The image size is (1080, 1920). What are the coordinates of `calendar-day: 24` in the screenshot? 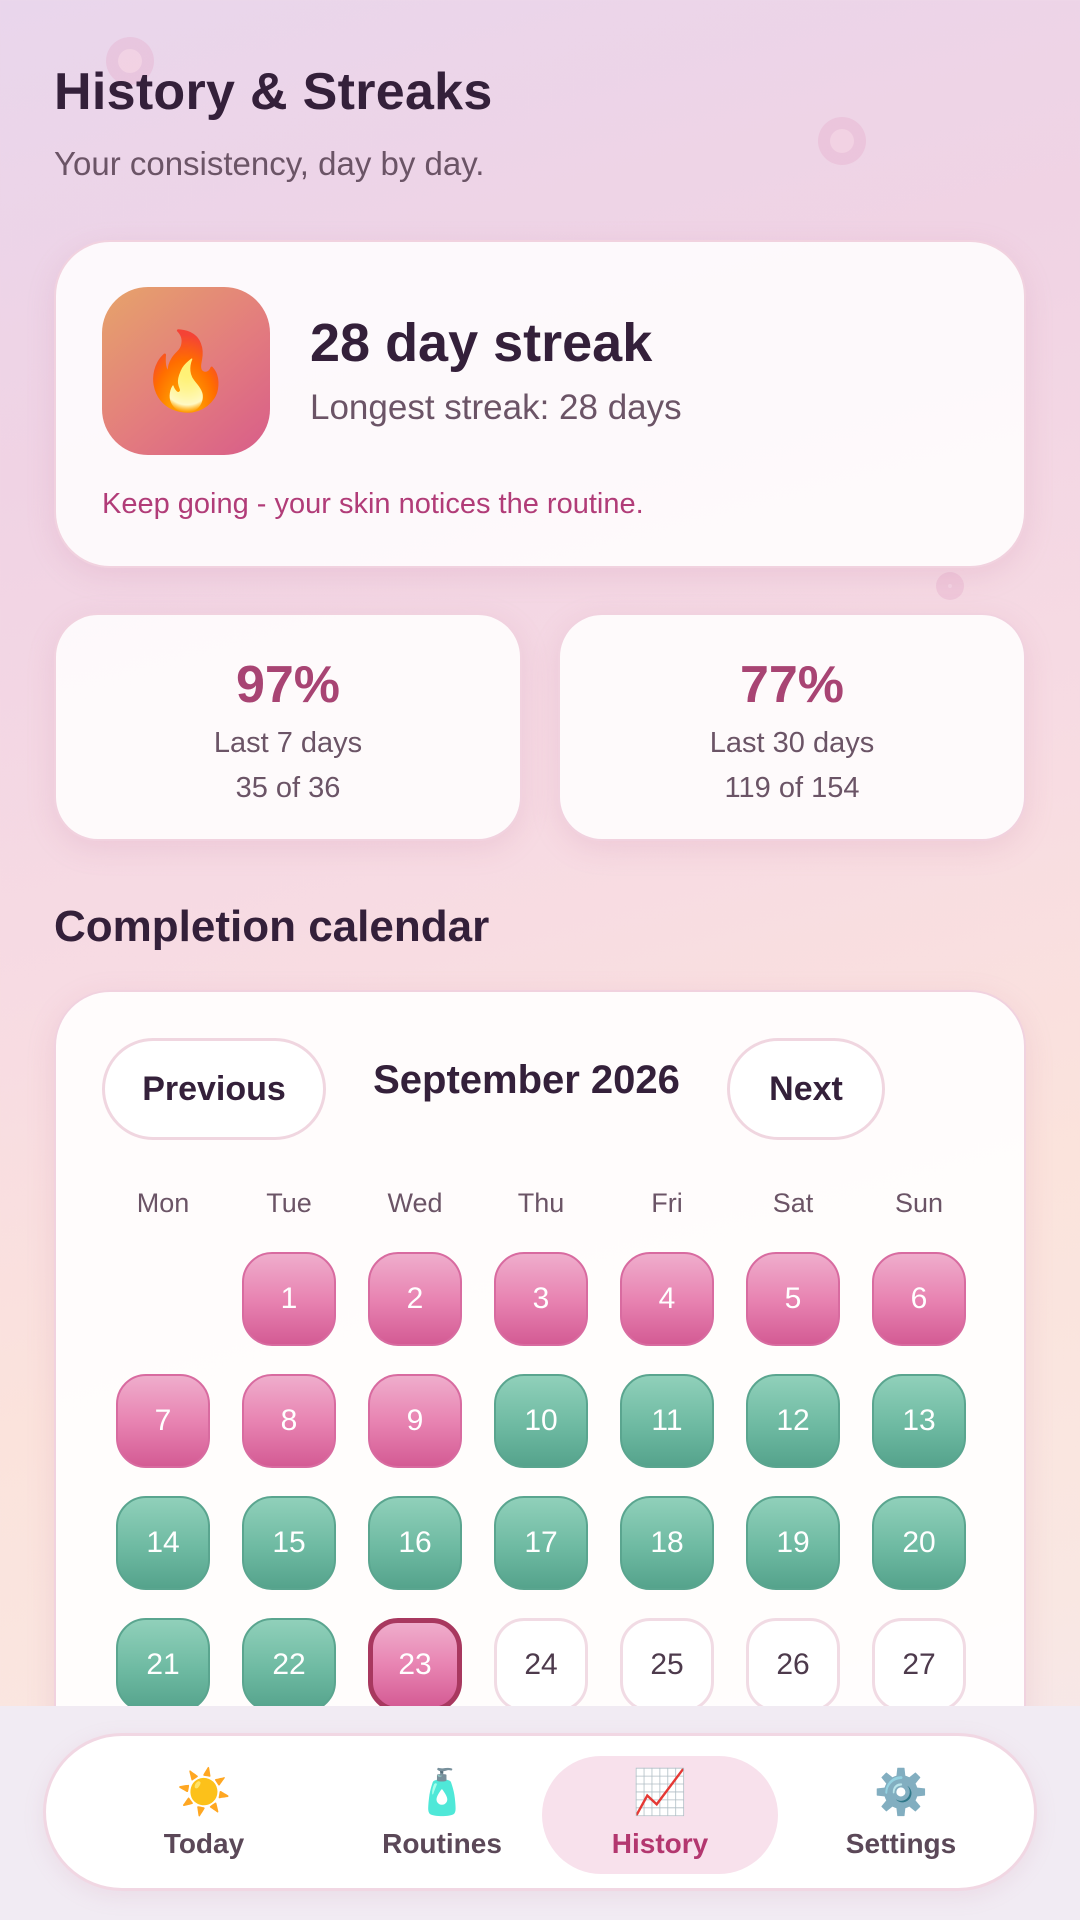 It's located at (541, 1665).